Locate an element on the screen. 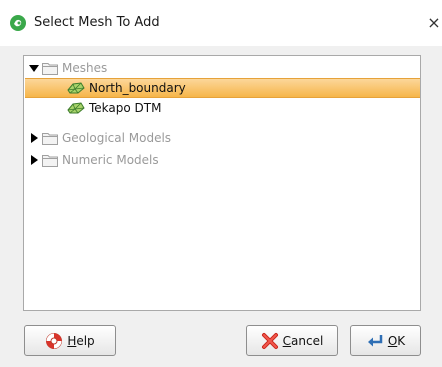  tree-item-north-boundary: North_boundary is located at coordinates (222, 88).